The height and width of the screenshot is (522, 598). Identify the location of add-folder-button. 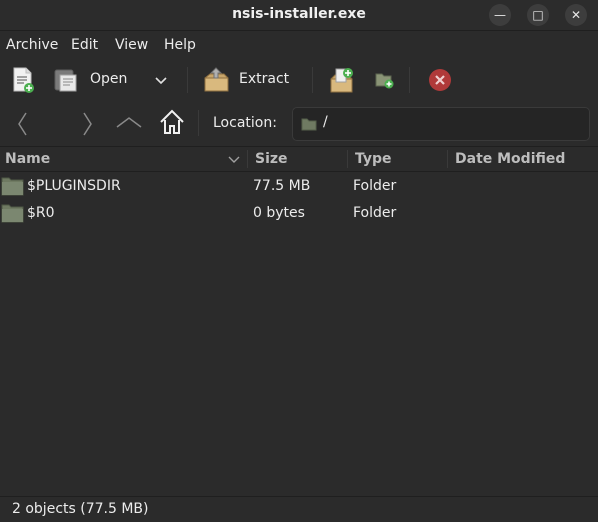
(385, 80).